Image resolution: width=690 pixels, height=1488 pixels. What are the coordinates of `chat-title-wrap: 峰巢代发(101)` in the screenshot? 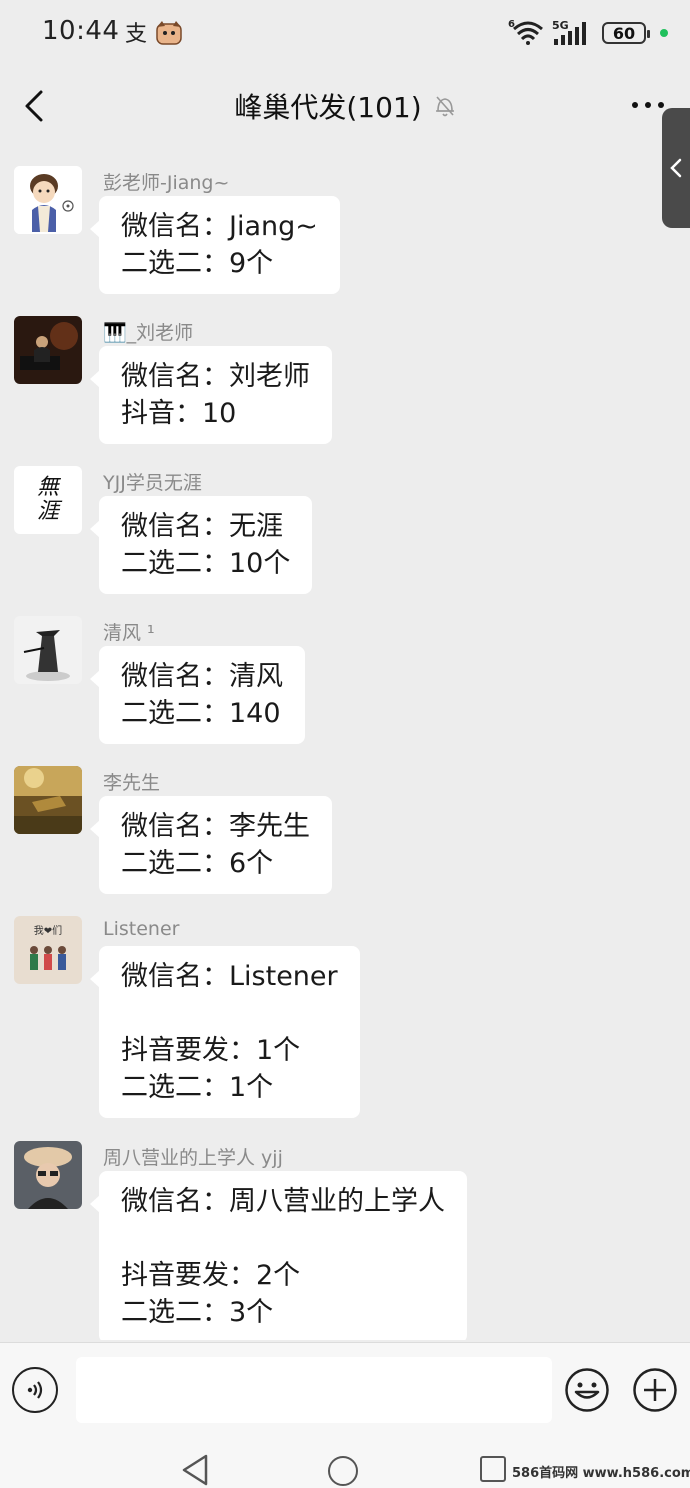 It's located at (345, 106).